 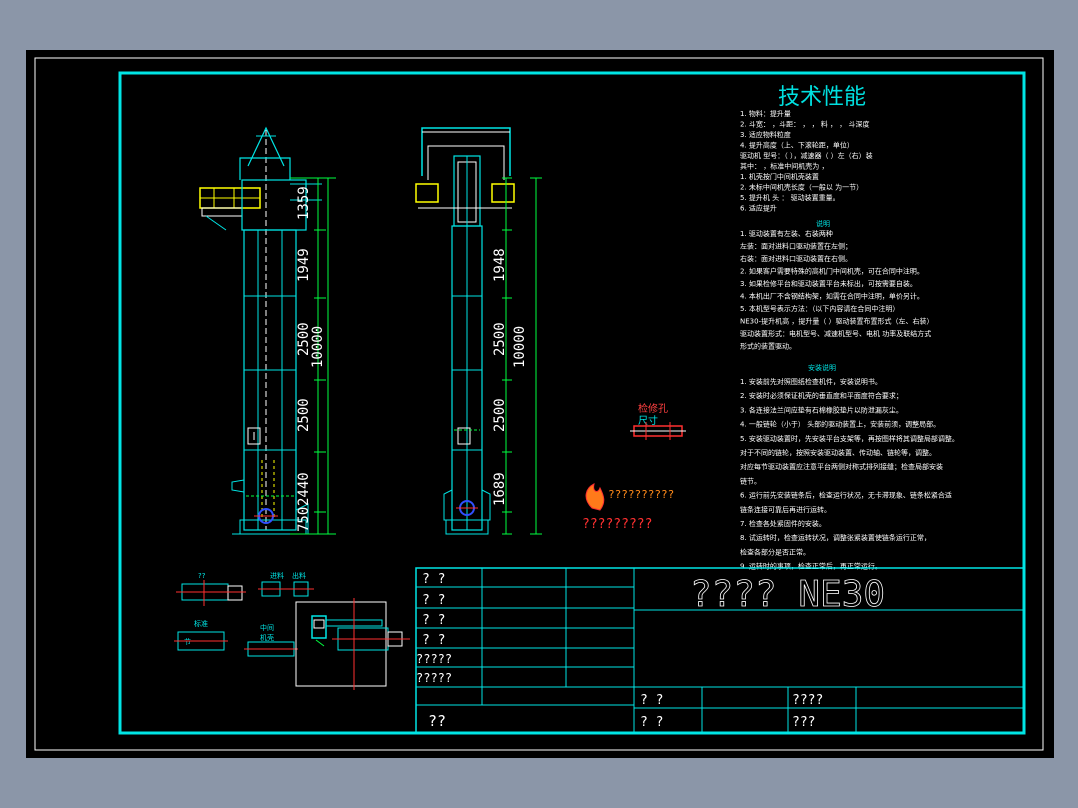 What do you see at coordinates (835, 537) in the screenshot?
I see `spec-install-line-11: 8. 试运转时，检查运转状况，调整张紧装置使链条运行正常，` at bounding box center [835, 537].